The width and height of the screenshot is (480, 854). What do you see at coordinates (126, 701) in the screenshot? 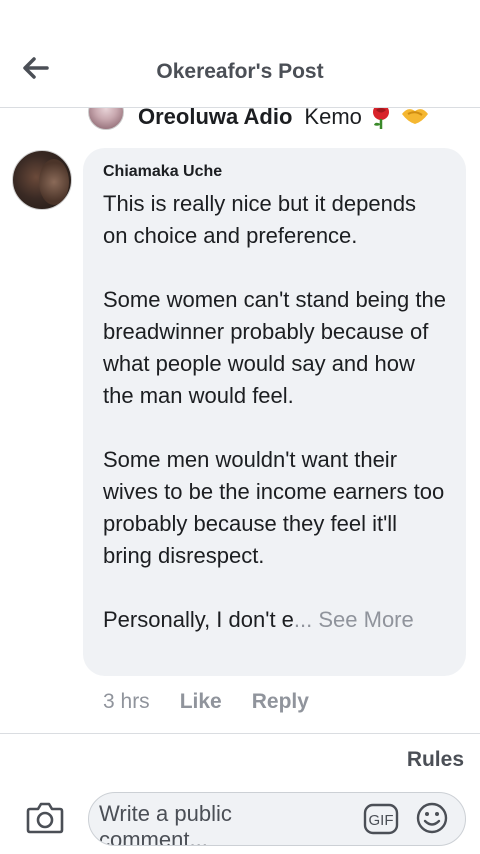
I see `comment-timestamp: 3 hrs` at bounding box center [126, 701].